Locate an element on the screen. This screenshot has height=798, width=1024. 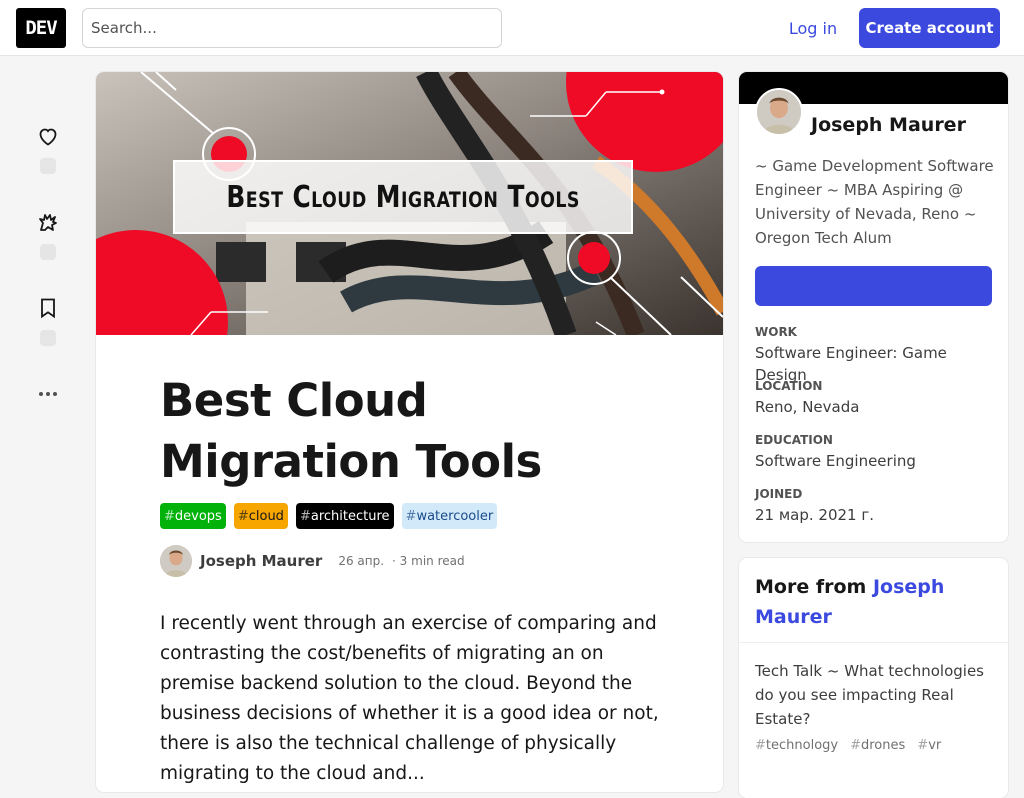
detail-value: 21 мар. 2021 г. is located at coordinates (815, 515).